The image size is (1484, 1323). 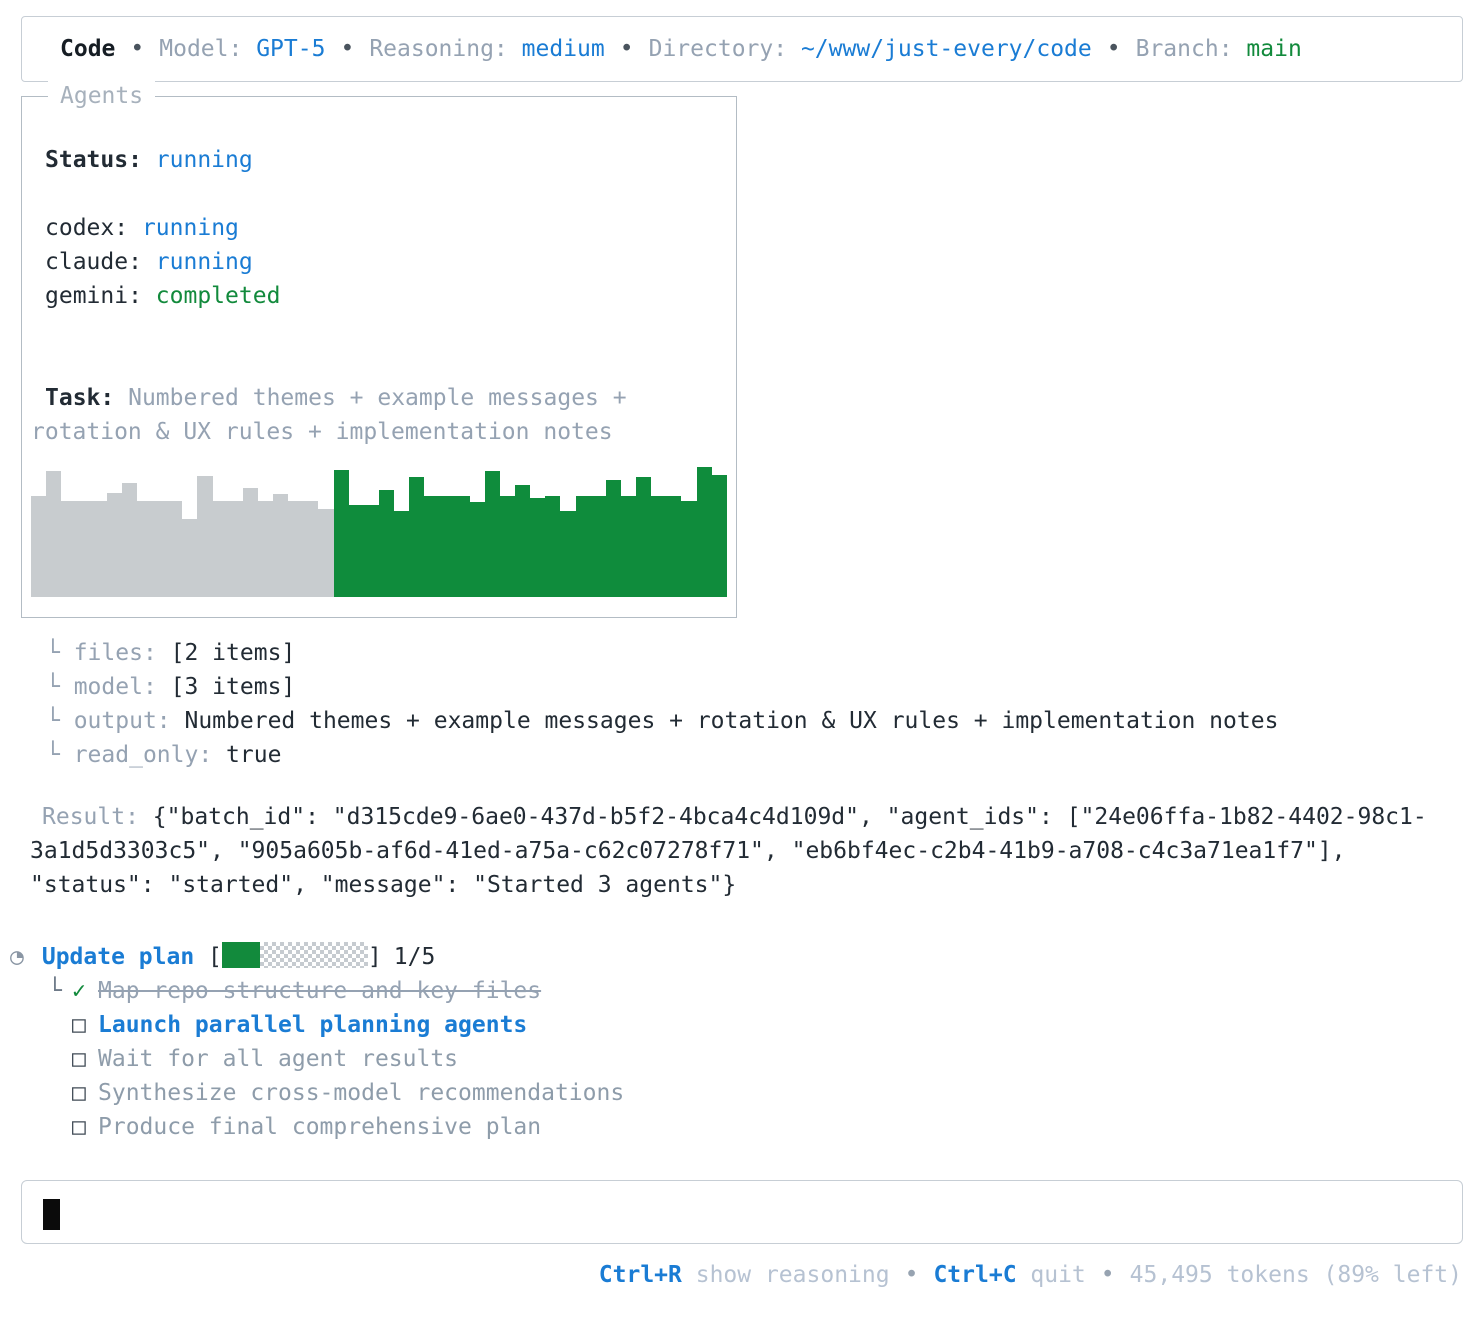 What do you see at coordinates (1184, 49) in the screenshot?
I see `branch-label: Branch:` at bounding box center [1184, 49].